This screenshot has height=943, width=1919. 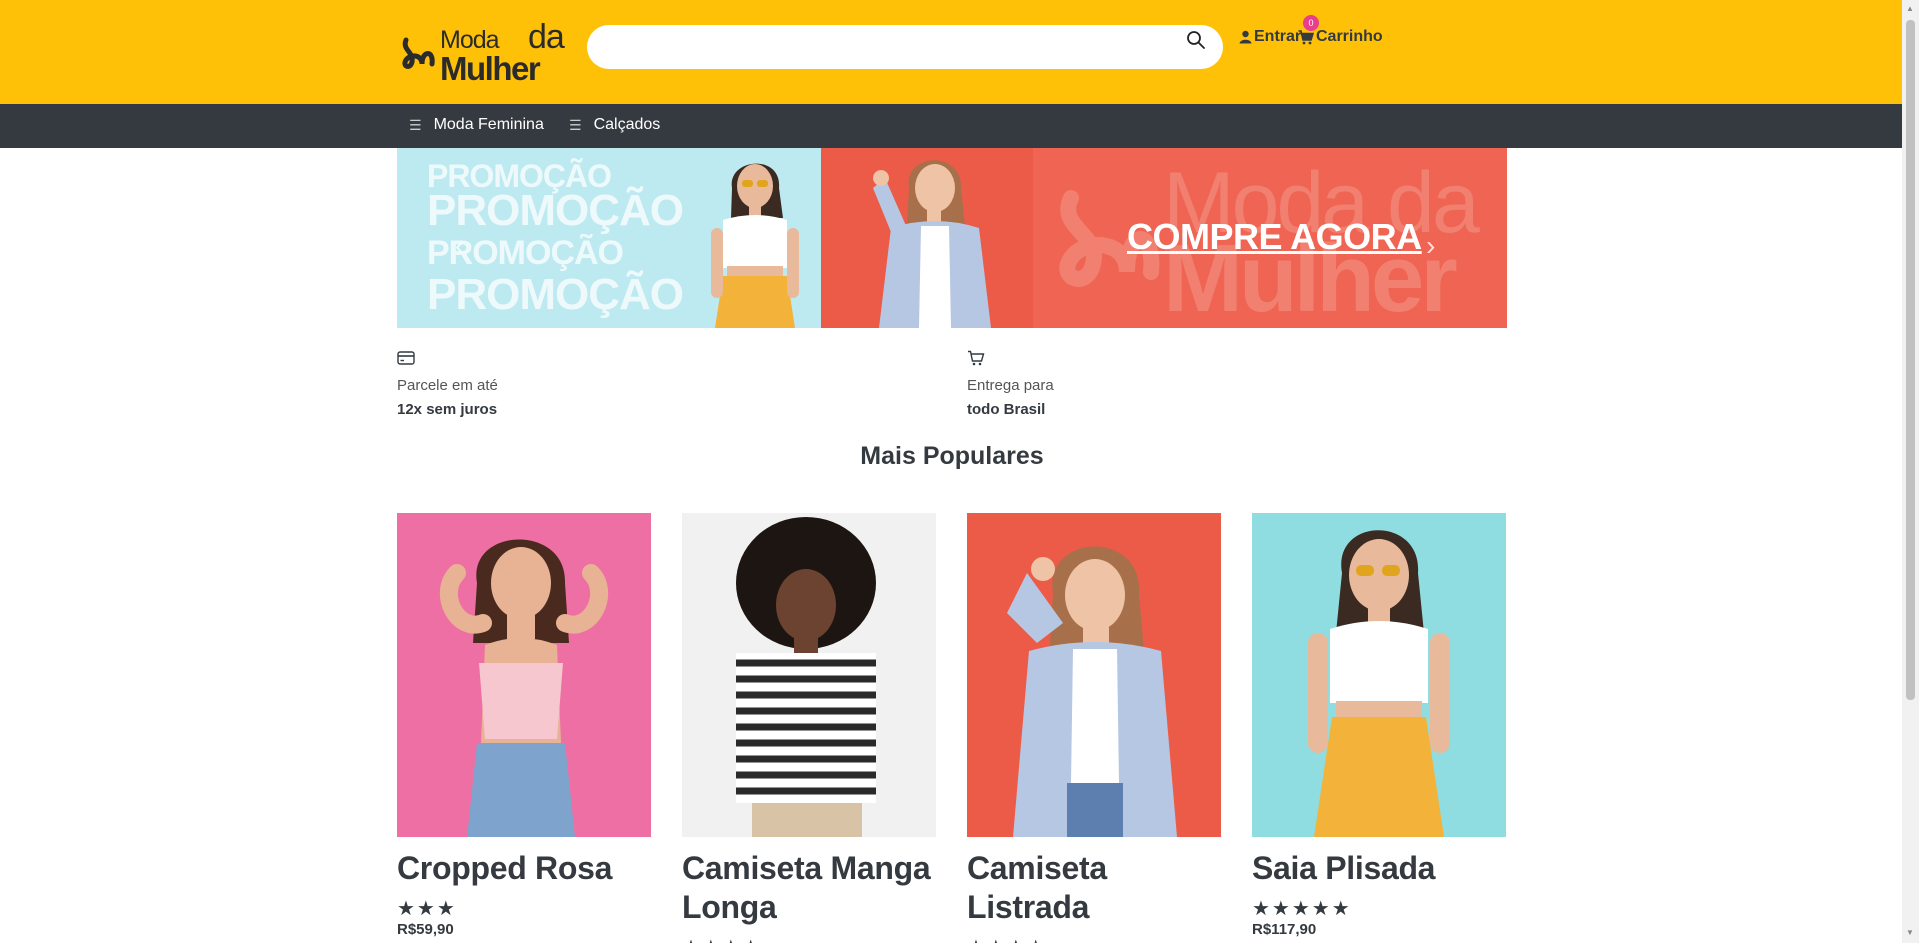 I want to click on product-card: Saia Plisada ★★★★★ R$117,90, so click(x=1379, y=725).